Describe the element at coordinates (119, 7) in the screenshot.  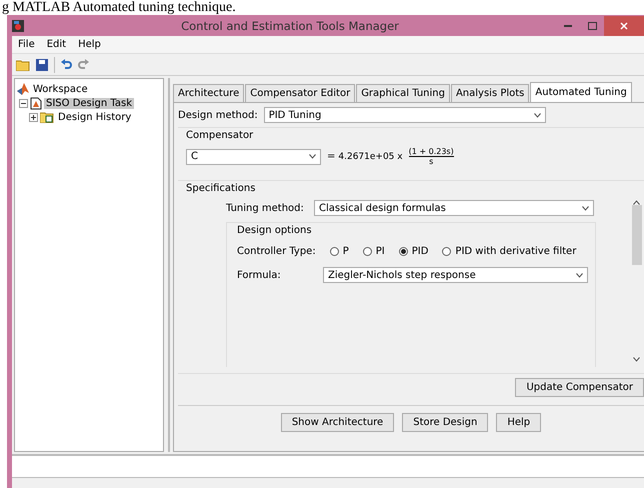
I see `caption-text: g MATLAB Automated tuning technique.` at that location.